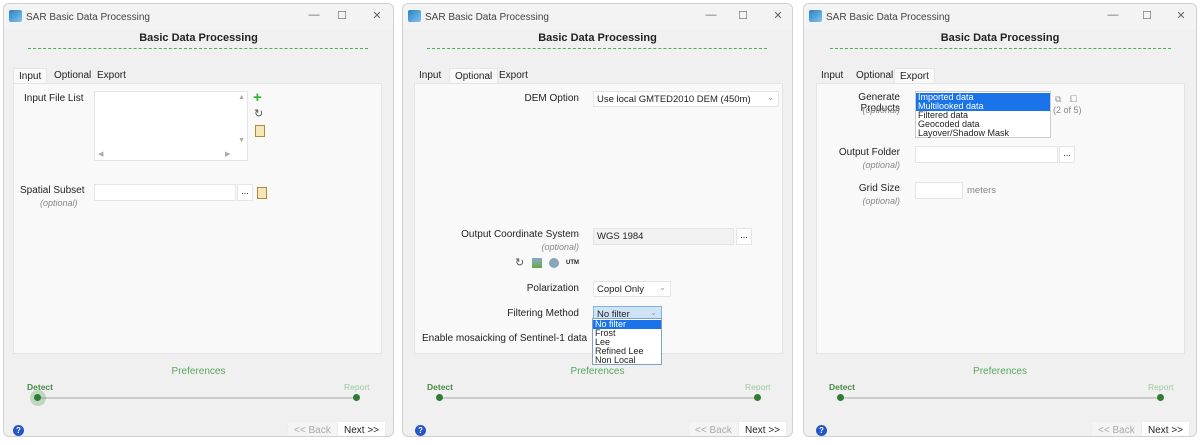 This screenshot has height=445, width=1200. I want to click on output-folder-input, so click(986, 154).